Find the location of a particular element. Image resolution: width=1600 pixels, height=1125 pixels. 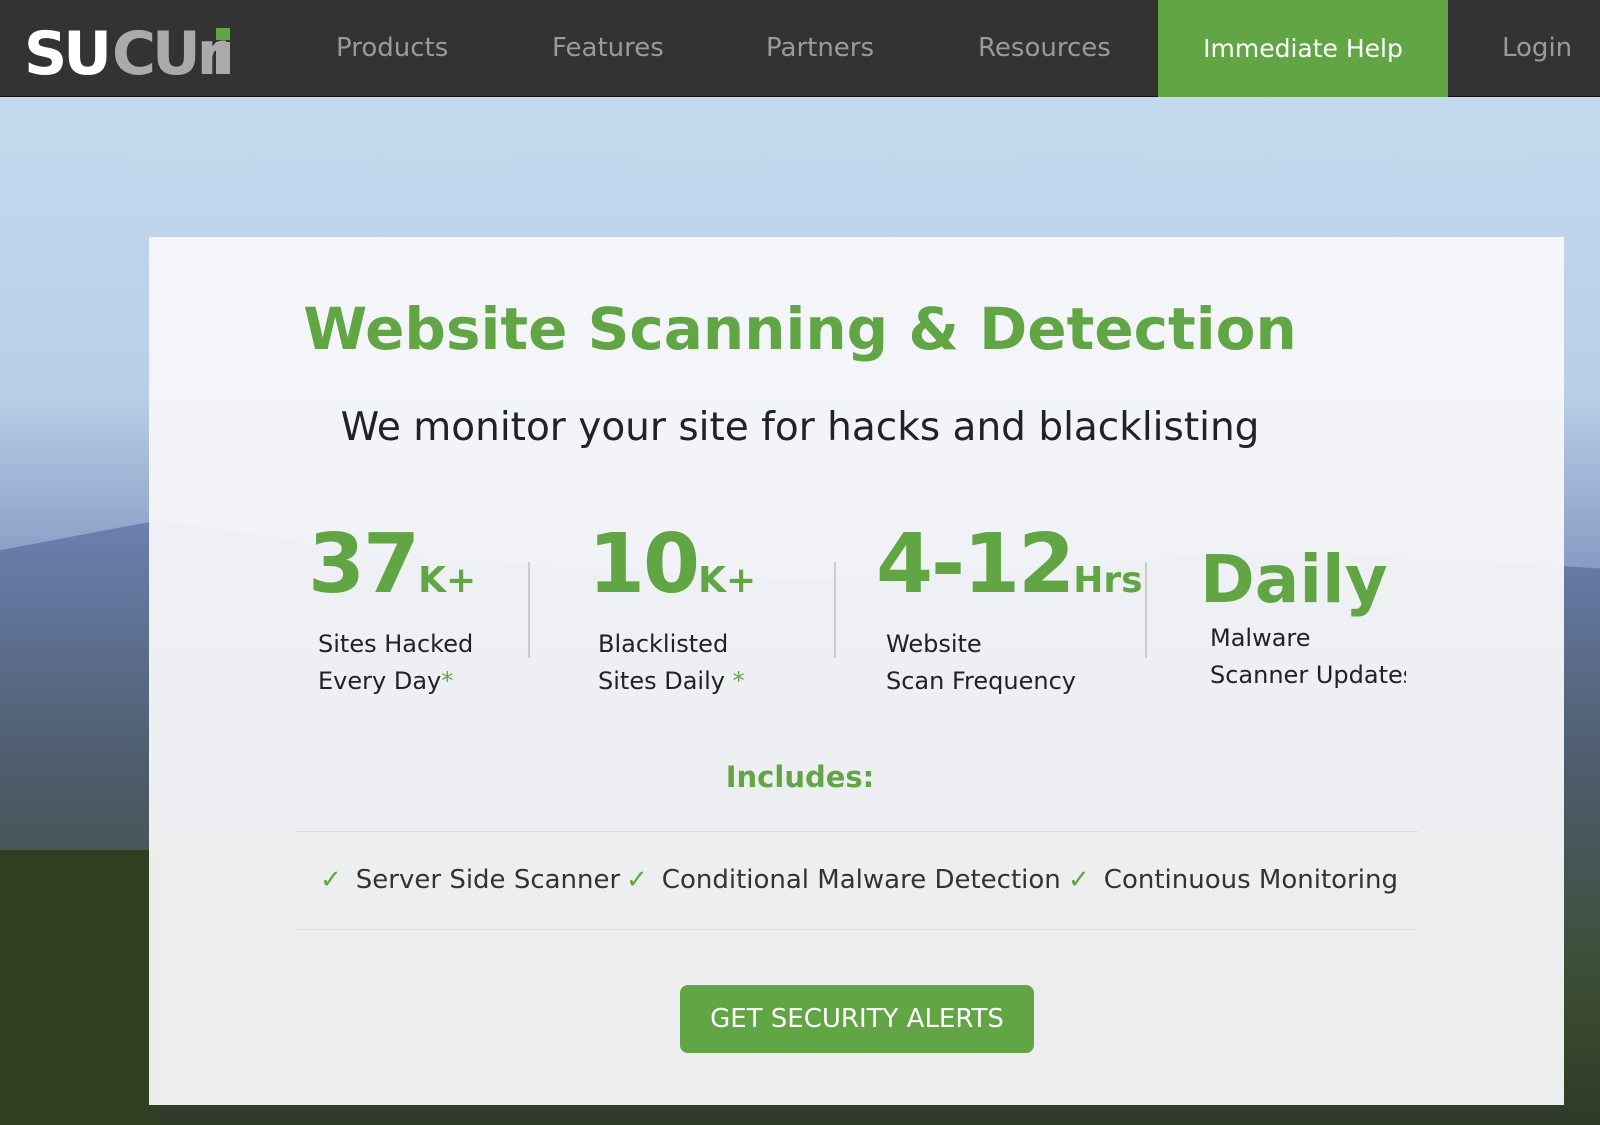

nav-features: Features is located at coordinates (608, 48).